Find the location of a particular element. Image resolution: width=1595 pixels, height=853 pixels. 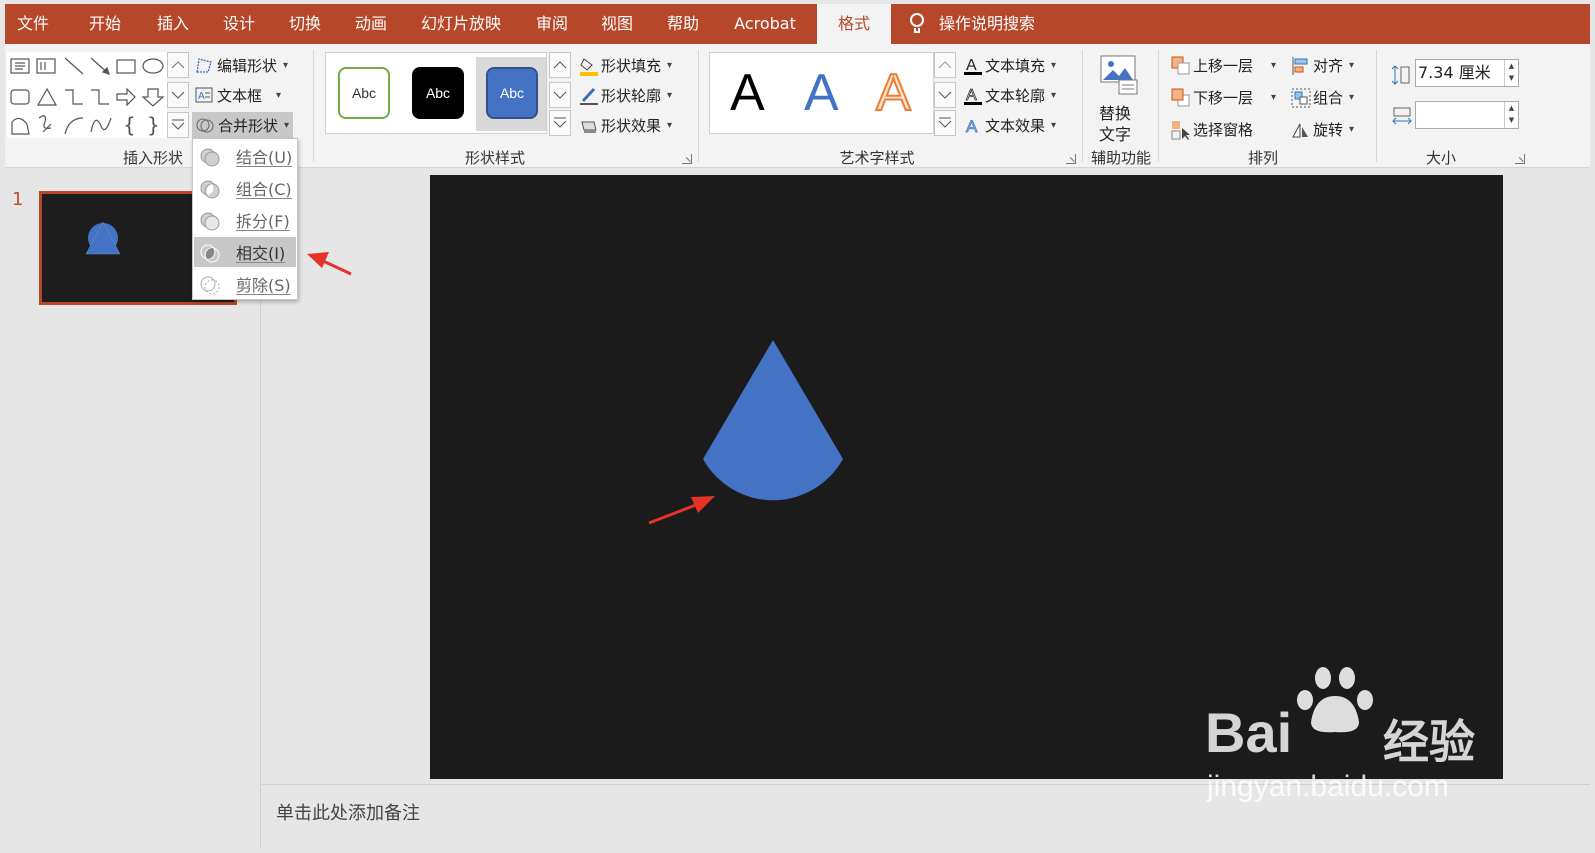

watermark-brand-cn: 经验 is located at coordinates (1429, 742).